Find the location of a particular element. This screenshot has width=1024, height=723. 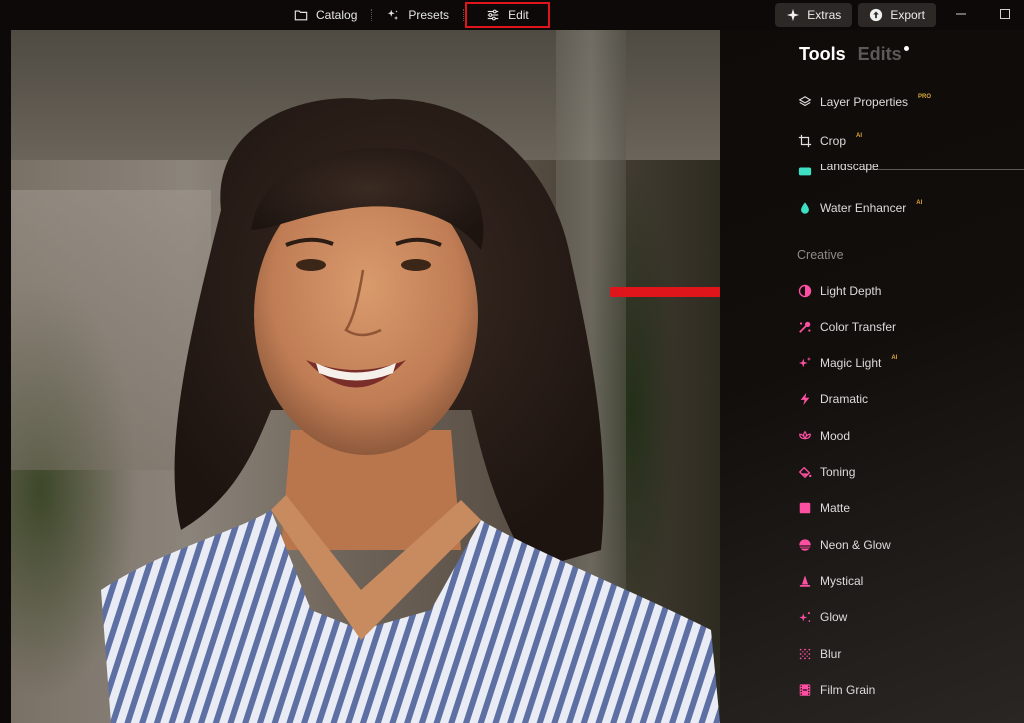

pro-badge: PRO is located at coordinates (925, 97).